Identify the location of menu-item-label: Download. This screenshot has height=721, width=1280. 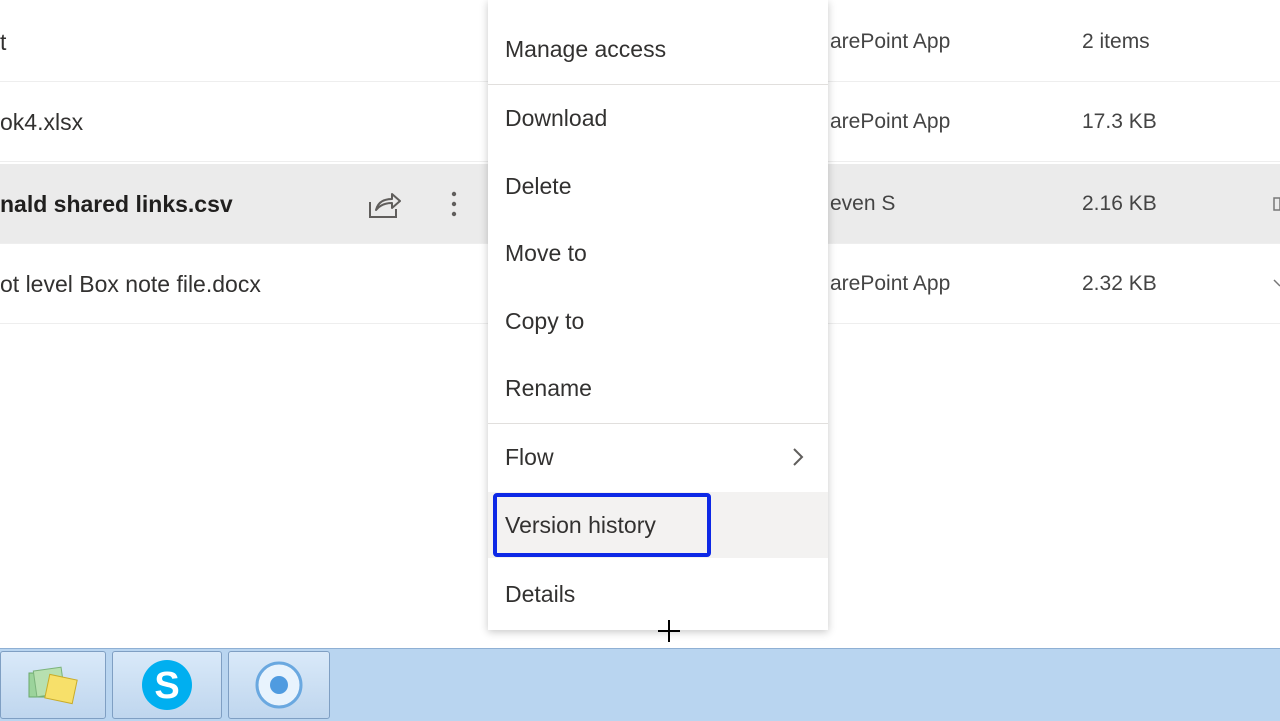
(556, 118).